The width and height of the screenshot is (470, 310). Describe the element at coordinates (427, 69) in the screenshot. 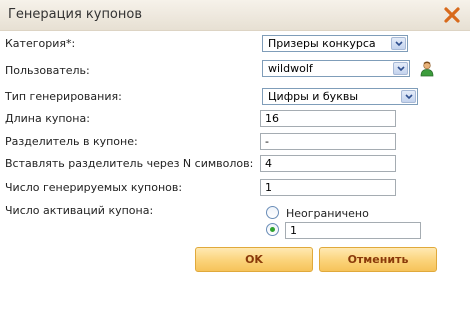

I see `user-icon` at that location.